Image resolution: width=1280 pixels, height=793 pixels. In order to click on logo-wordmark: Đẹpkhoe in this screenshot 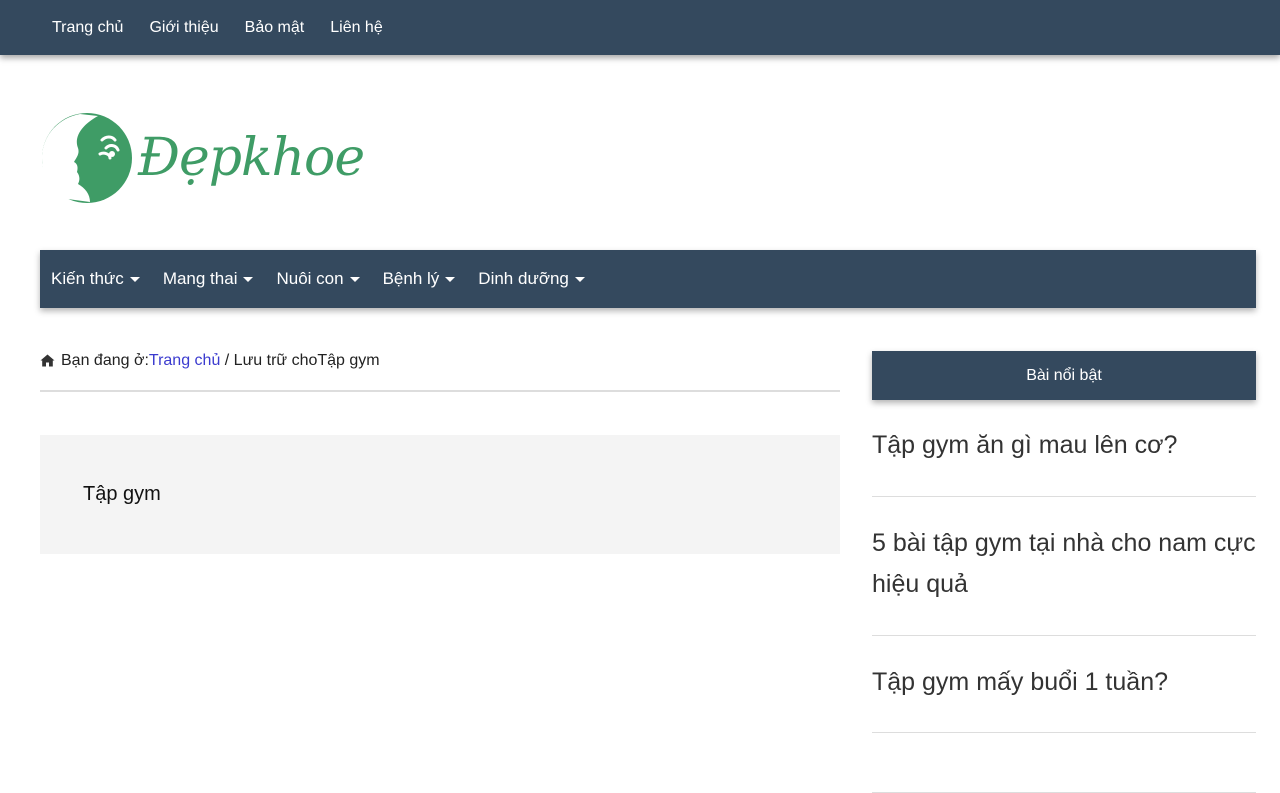, I will do `click(251, 158)`.